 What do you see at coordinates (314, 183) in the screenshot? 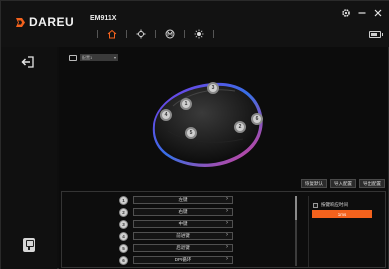
I see `restore-default-button: 恢复默认` at bounding box center [314, 183].